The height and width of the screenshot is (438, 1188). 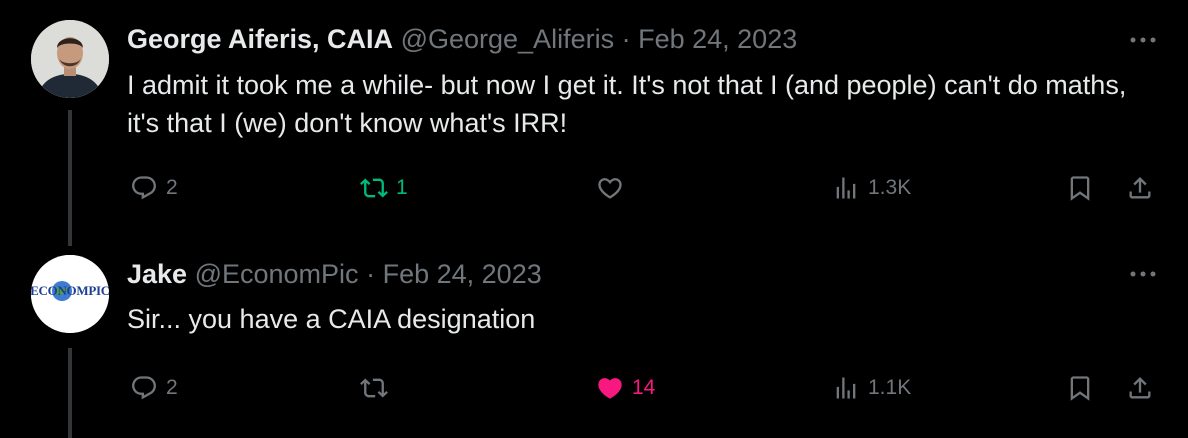 I want to click on avatar-photo, so click(x=70, y=59).